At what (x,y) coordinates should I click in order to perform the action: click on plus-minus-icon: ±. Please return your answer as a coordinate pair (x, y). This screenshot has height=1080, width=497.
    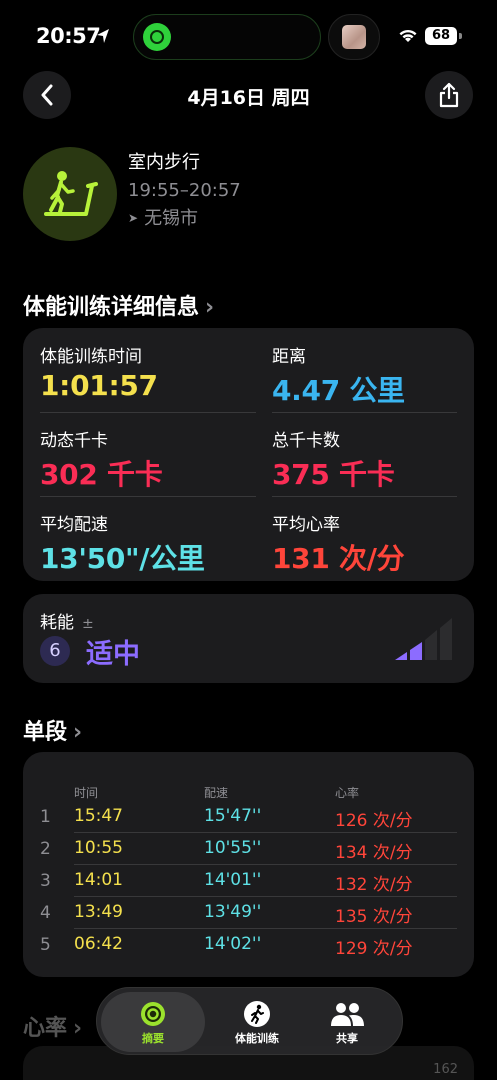
    Looking at the image, I should click on (88, 624).